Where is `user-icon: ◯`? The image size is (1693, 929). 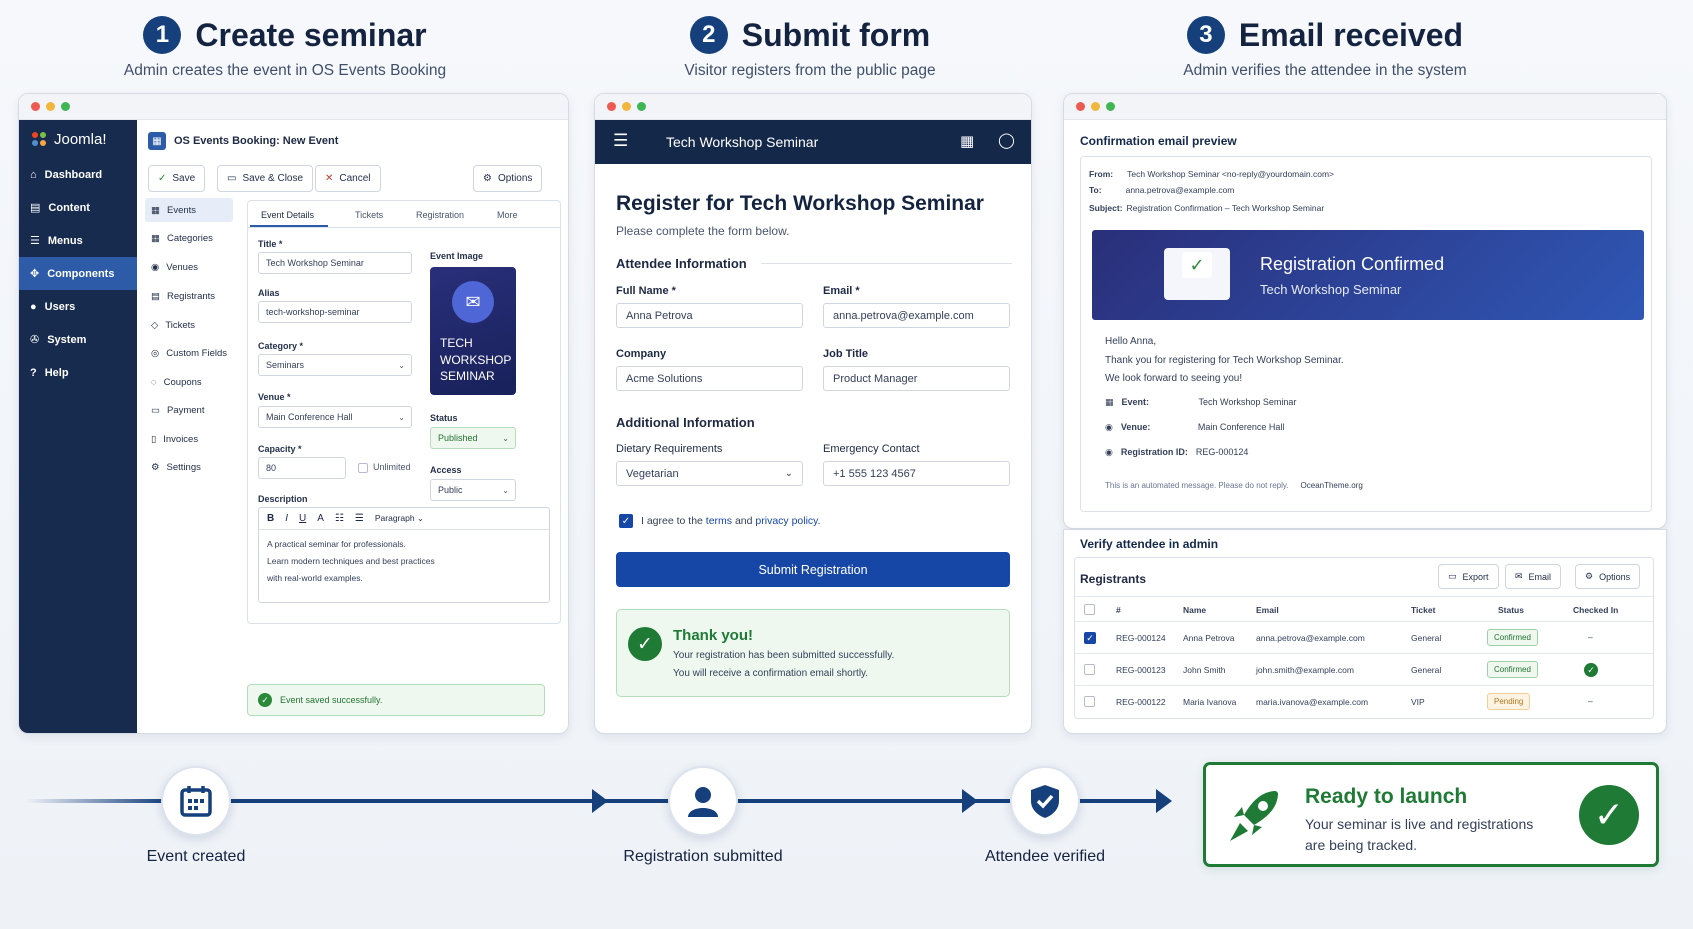 user-icon: ◯ is located at coordinates (1006, 140).